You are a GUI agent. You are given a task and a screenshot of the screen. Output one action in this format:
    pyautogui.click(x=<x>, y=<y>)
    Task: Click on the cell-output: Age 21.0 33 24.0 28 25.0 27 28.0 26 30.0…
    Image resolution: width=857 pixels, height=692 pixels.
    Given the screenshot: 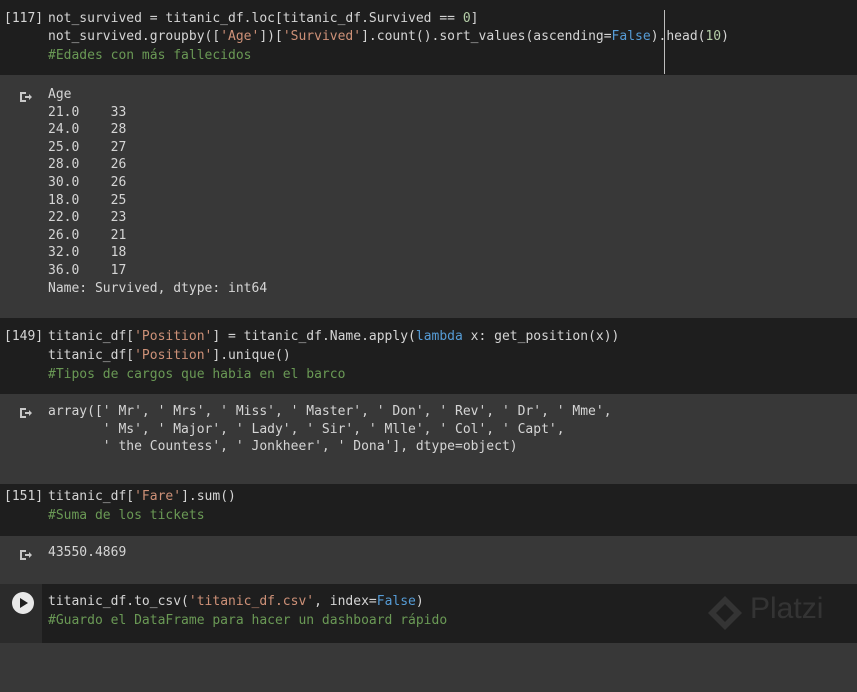 What is the action you would take?
    pyautogui.click(x=158, y=191)
    